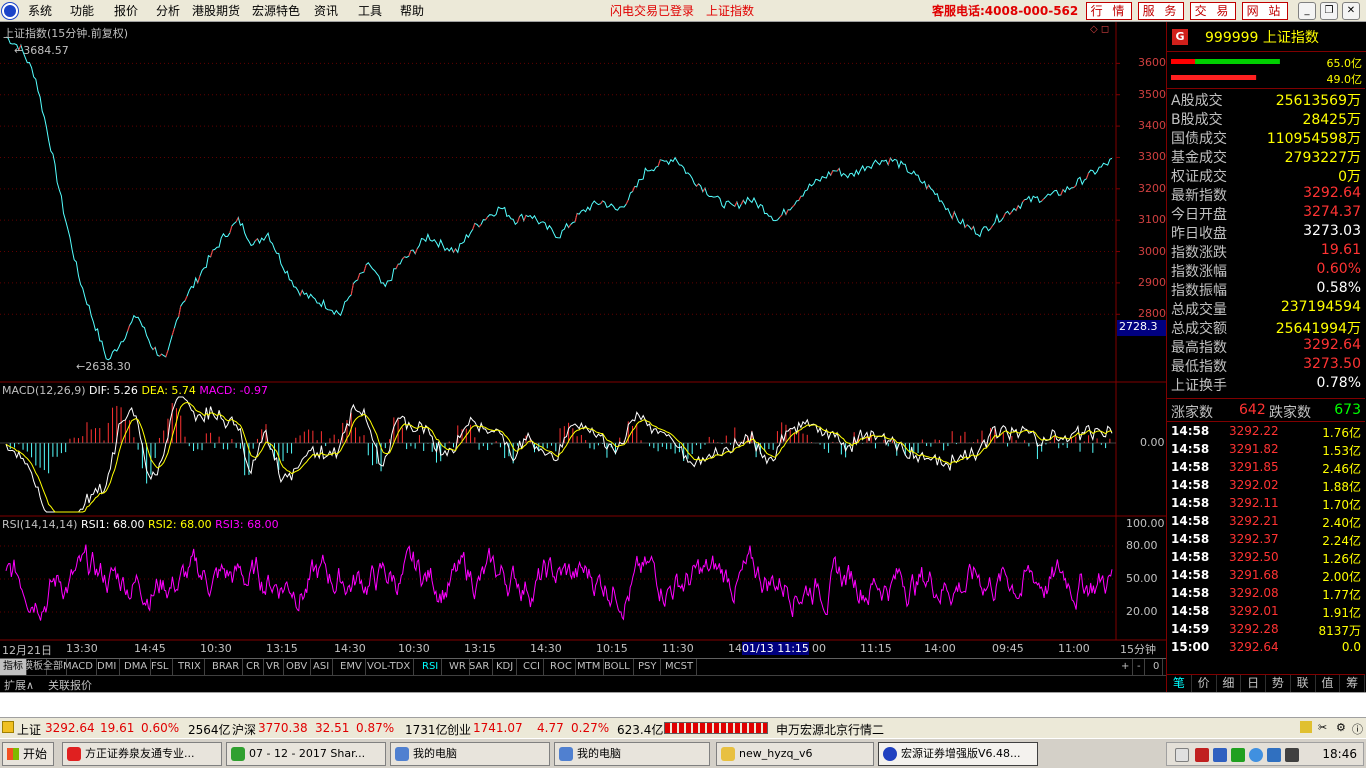 The image size is (1366, 768). Describe the element at coordinates (253, 667) in the screenshot. I see `indicator-tab-cr: CR` at that location.